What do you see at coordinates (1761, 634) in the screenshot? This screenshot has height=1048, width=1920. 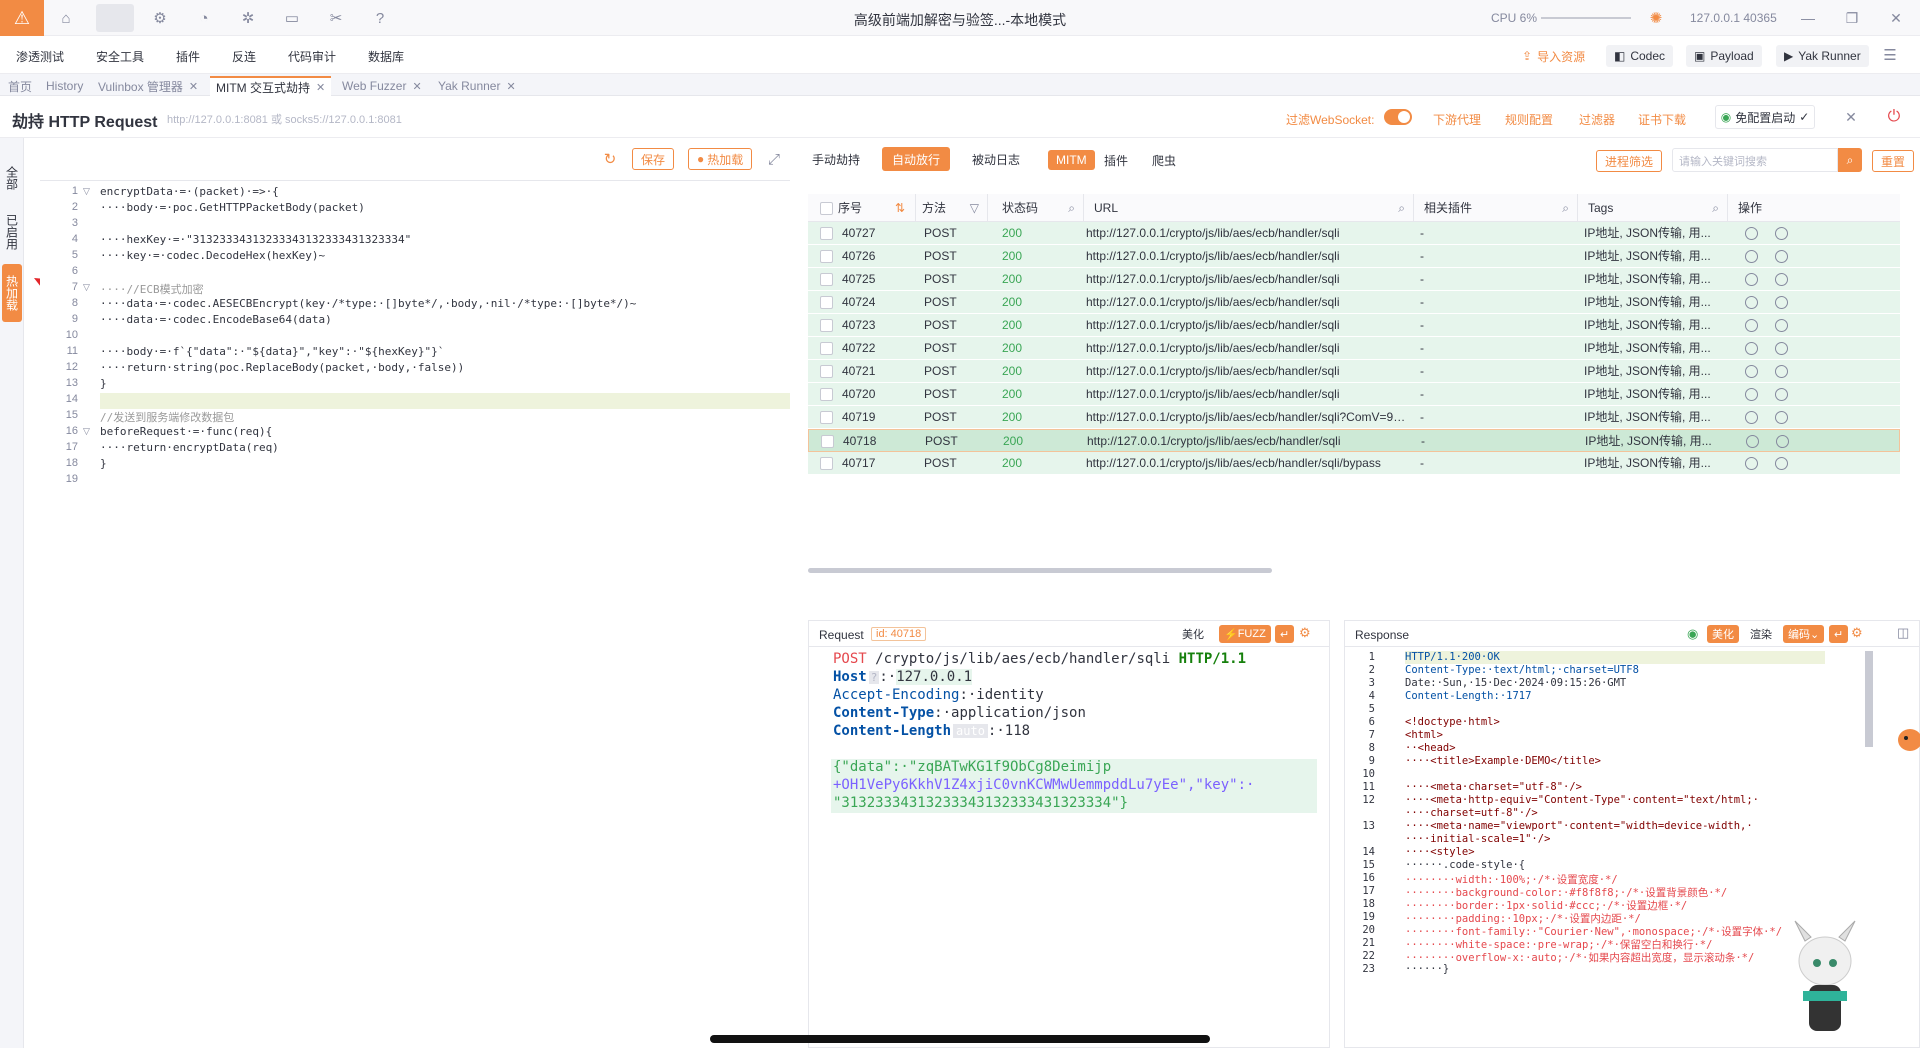 I see `render-button: 渲染` at bounding box center [1761, 634].